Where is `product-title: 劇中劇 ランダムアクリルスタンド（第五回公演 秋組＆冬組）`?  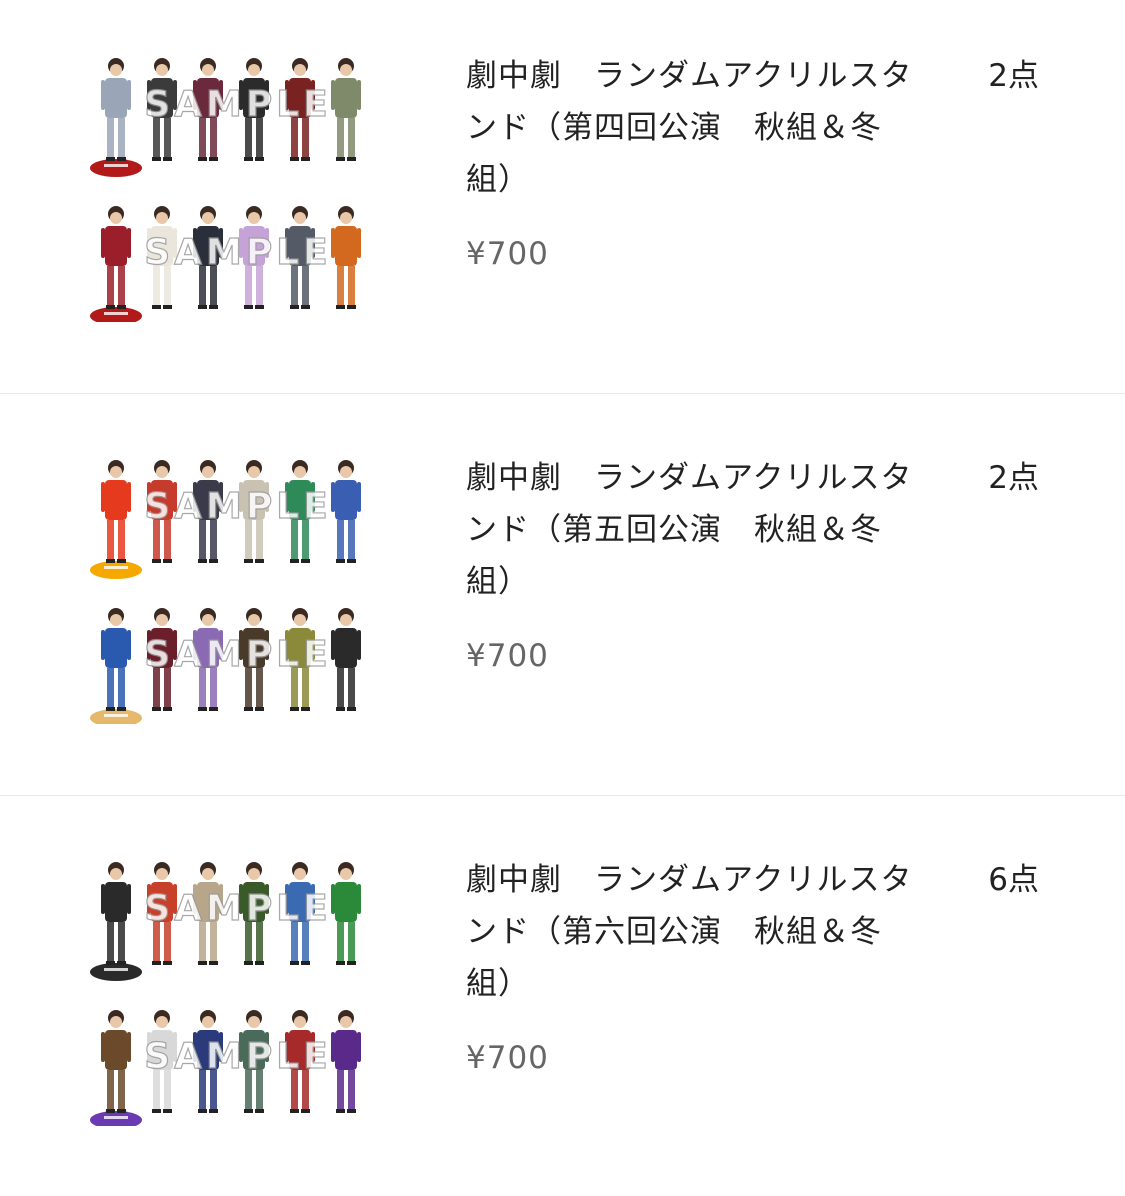 product-title: 劇中劇 ランダムアクリルスタンド（第五回公演 秋組＆冬組） is located at coordinates (697, 530).